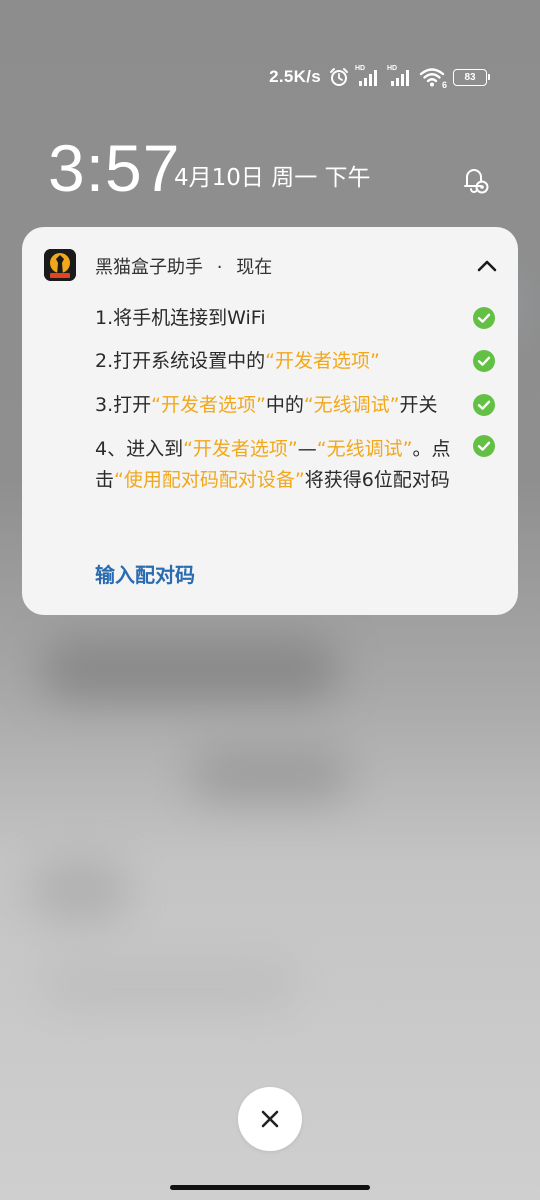  I want to click on step-text: —, so click(307, 449).